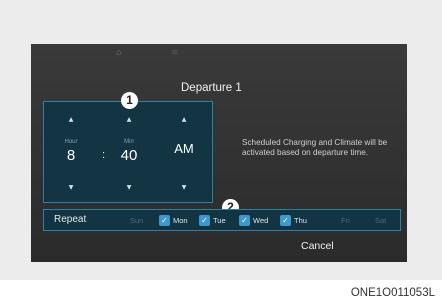 The image size is (442, 305). Describe the element at coordinates (129, 187) in the screenshot. I see `minute-down-icon: ▼` at that location.